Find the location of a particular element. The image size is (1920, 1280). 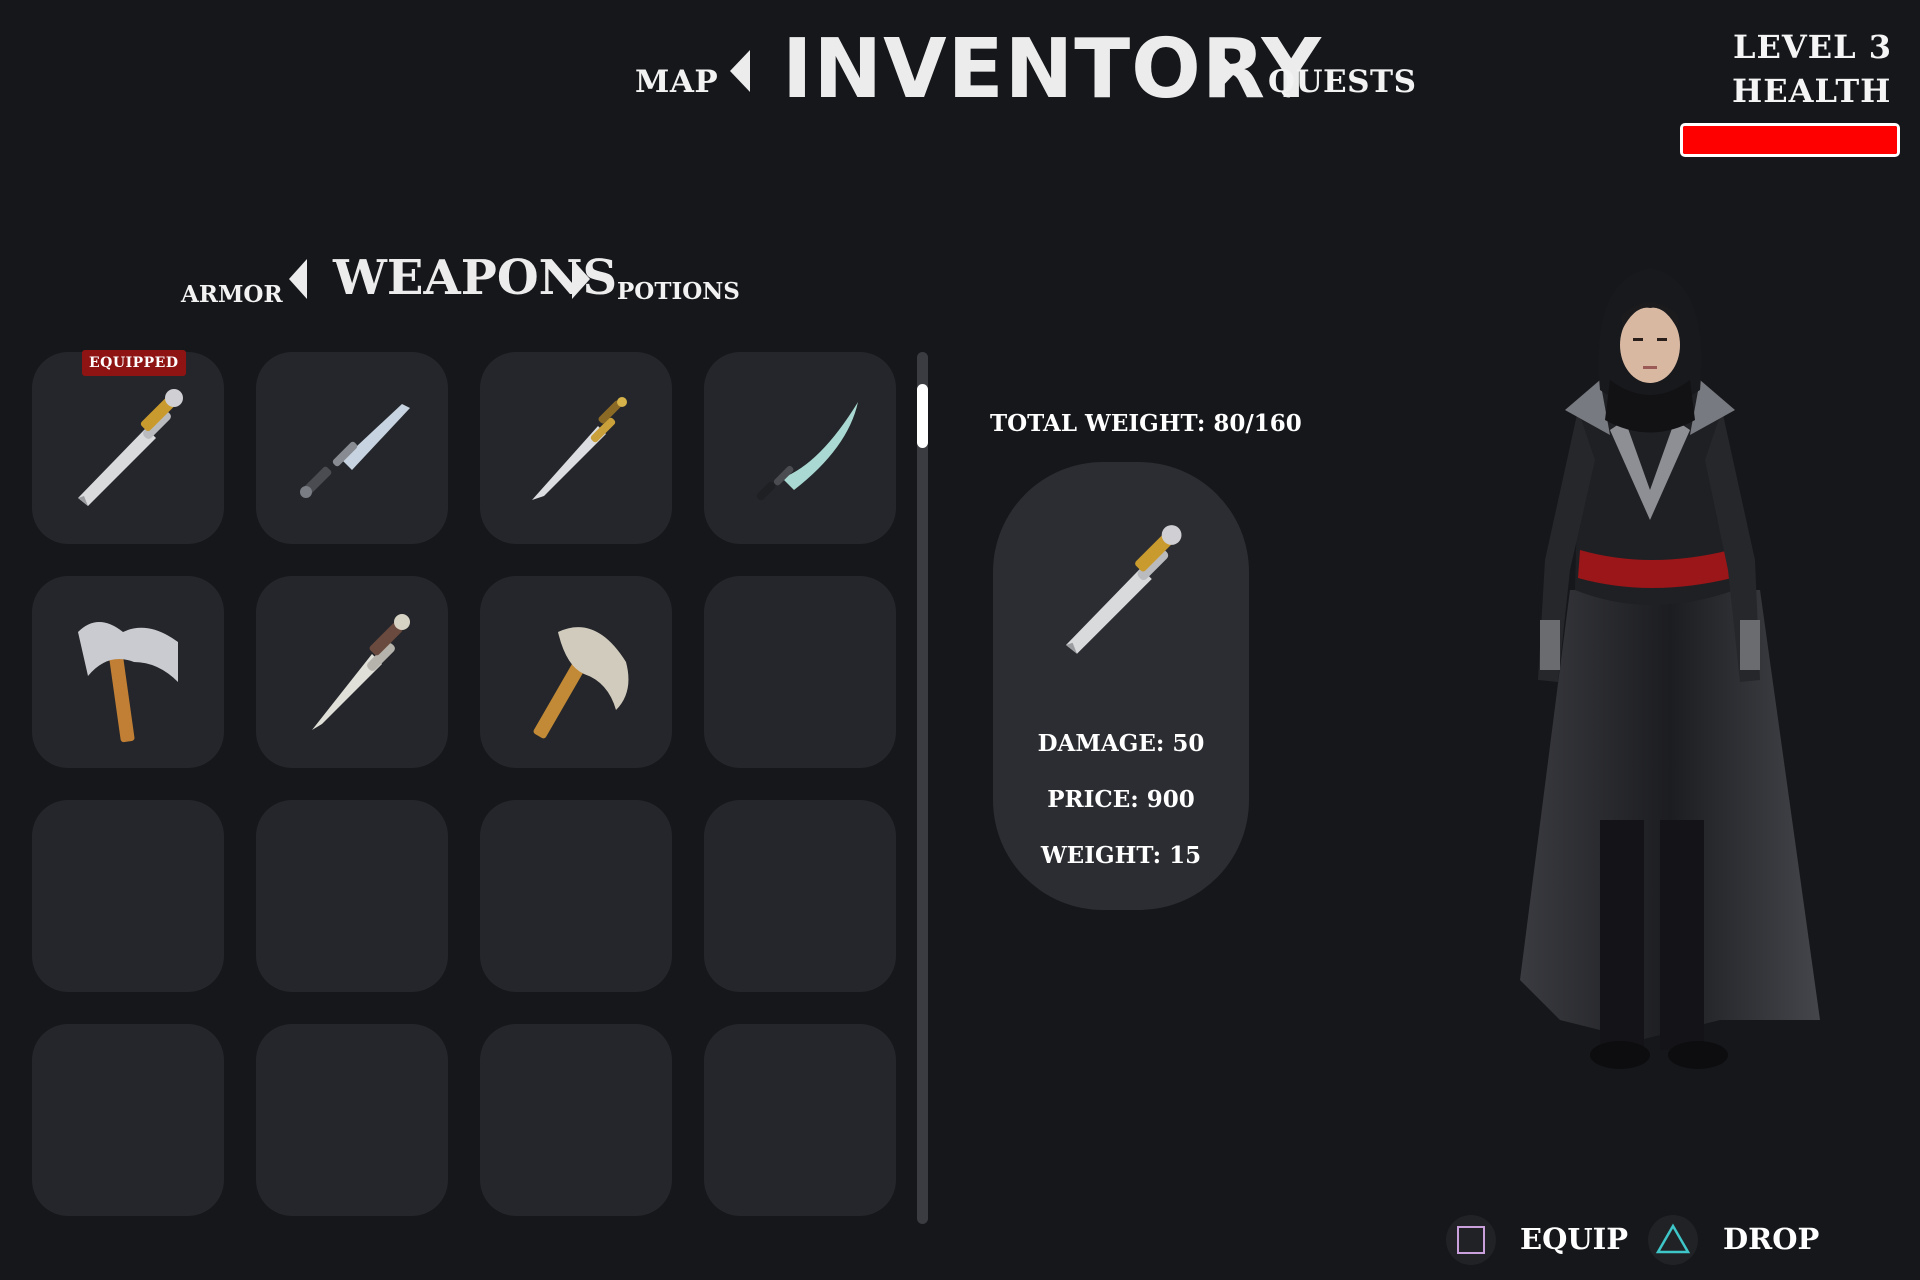

scrollbar-track is located at coordinates (922, 788).